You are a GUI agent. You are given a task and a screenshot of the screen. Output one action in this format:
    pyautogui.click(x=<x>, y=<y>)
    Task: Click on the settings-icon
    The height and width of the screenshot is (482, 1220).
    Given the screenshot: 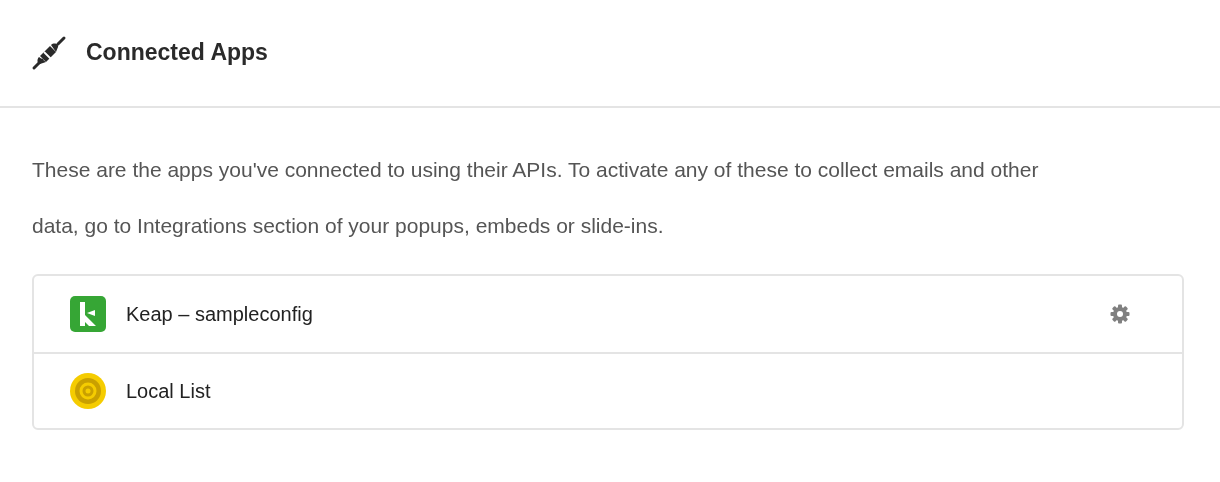 What is the action you would take?
    pyautogui.click(x=1120, y=314)
    